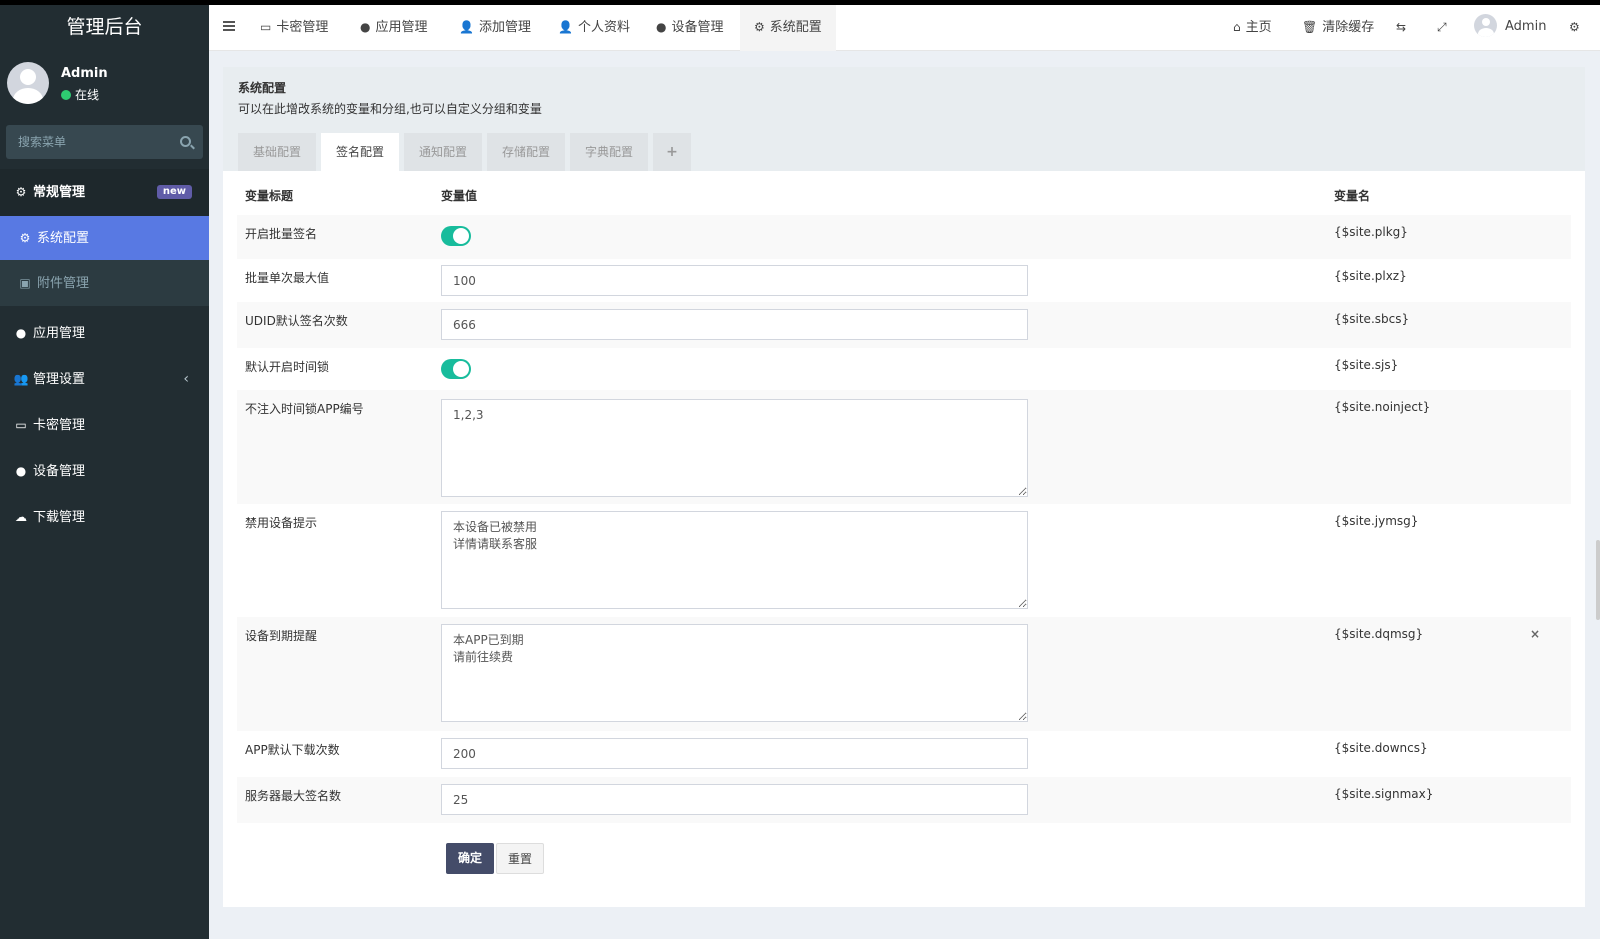  Describe the element at coordinates (63, 283) in the screenshot. I see `sidebar-item-label: 附件管理` at that location.